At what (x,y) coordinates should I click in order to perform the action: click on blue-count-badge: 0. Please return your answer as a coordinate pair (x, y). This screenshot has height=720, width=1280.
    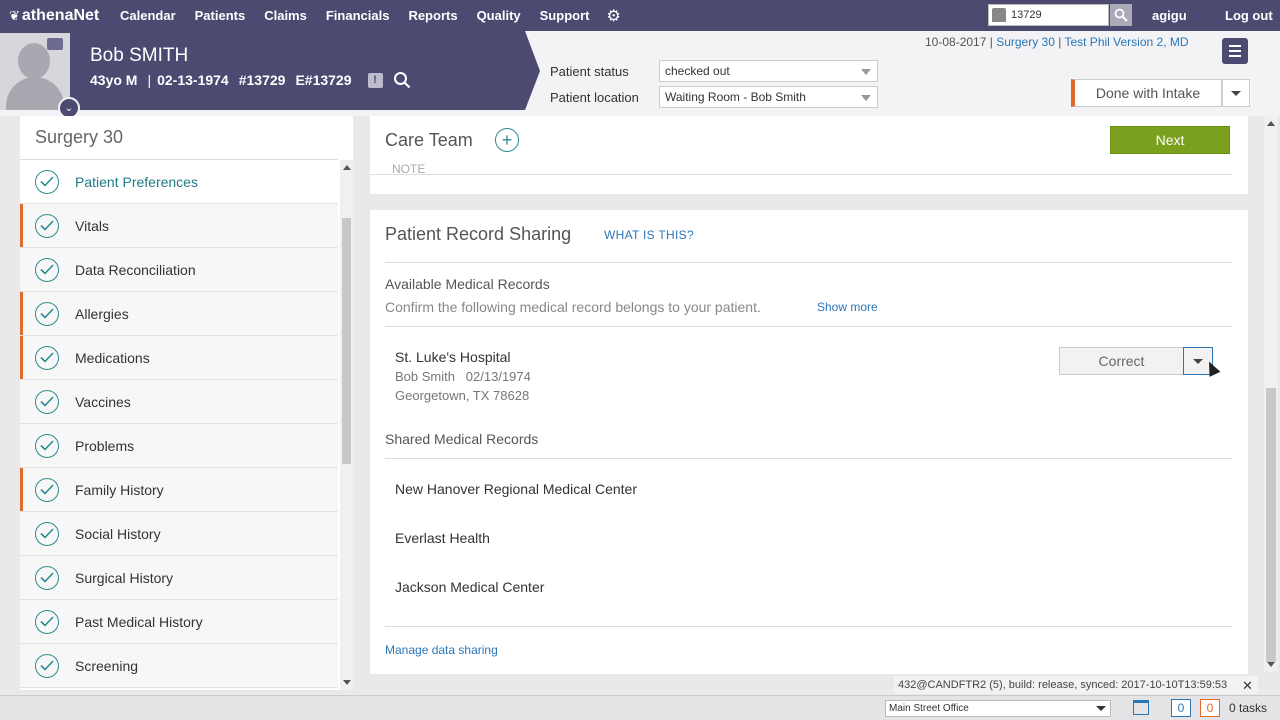
    Looking at the image, I should click on (1181, 708).